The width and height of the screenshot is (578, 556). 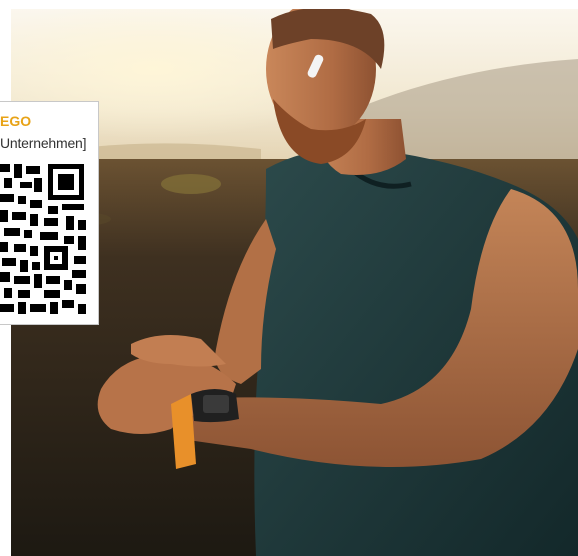 I want to click on qr-code-icon, so click(x=45, y=240).